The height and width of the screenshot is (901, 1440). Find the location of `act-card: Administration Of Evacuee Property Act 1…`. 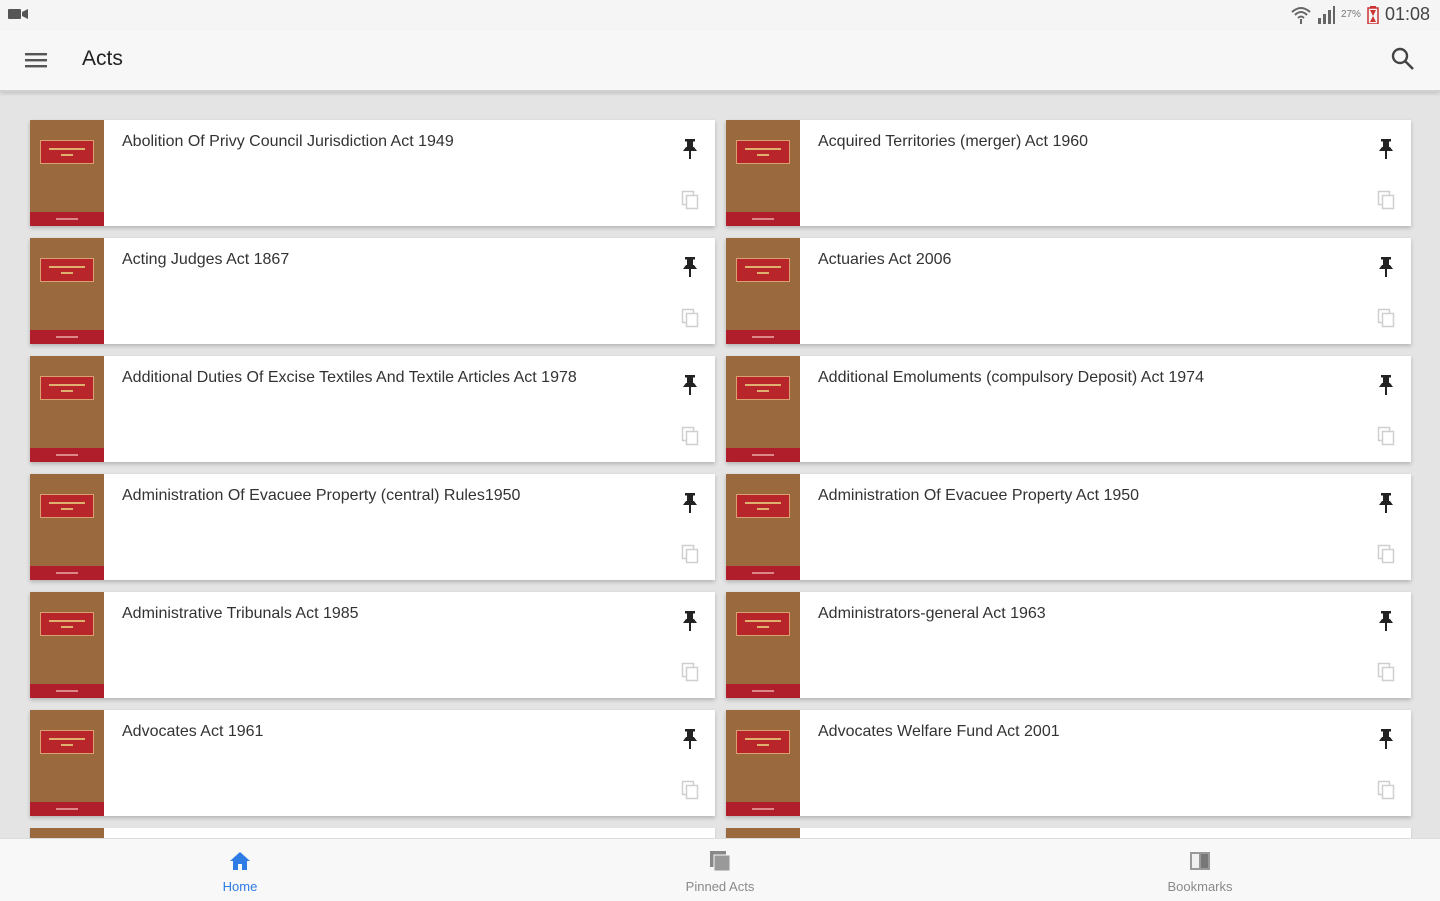

act-card: Administration Of Evacuee Property Act 1… is located at coordinates (1068, 527).